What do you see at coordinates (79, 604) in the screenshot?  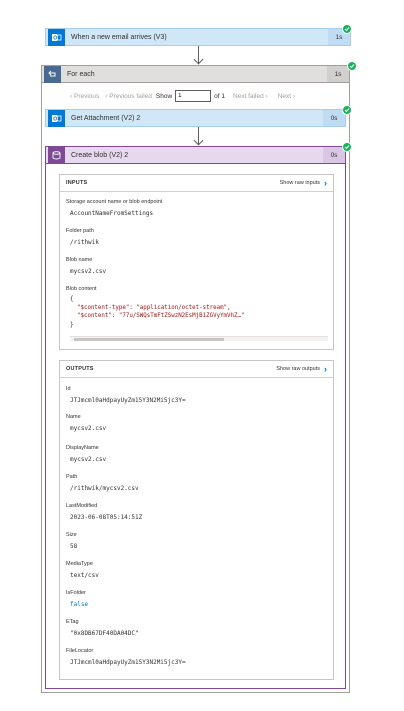 I see `field-value: false` at bounding box center [79, 604].